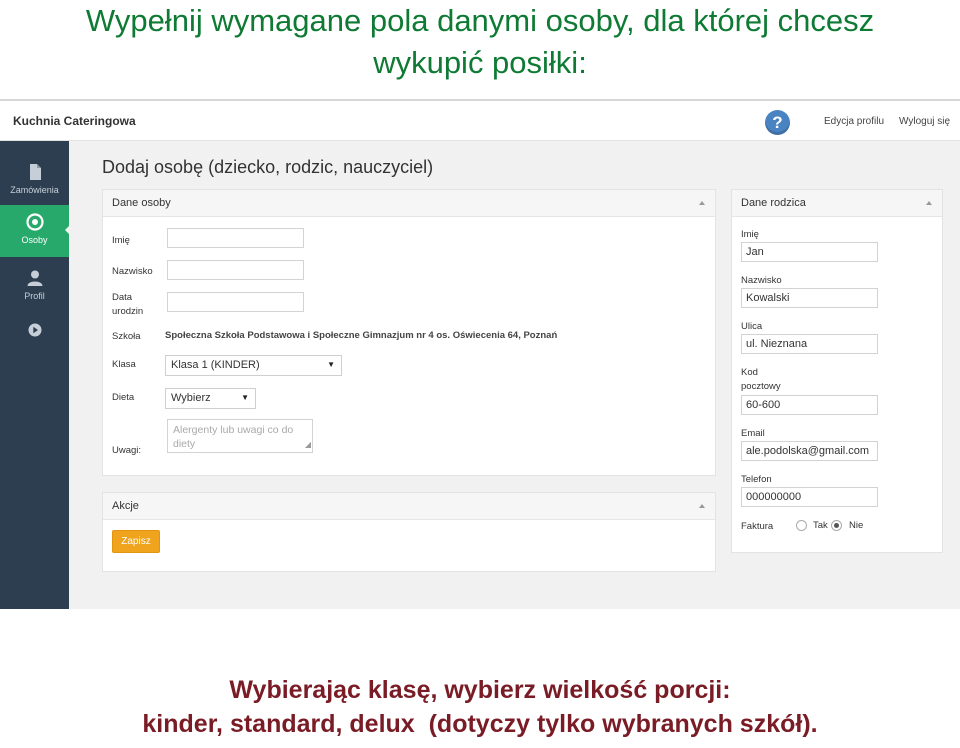 The image size is (960, 748). I want to click on invoice-no-radio, so click(836, 525).